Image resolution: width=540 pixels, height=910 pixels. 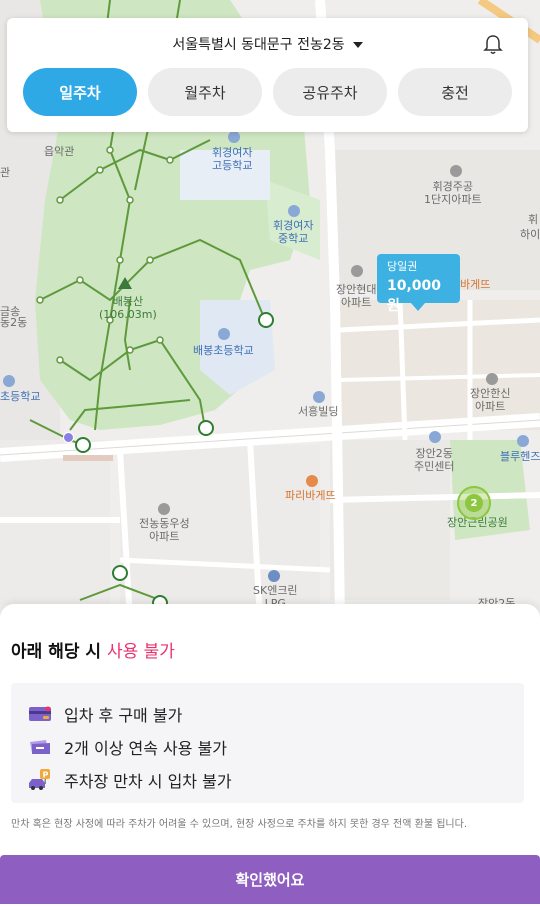 What do you see at coordinates (80, 92) in the screenshot?
I see `tab-daily-parking: 일주차` at bounding box center [80, 92].